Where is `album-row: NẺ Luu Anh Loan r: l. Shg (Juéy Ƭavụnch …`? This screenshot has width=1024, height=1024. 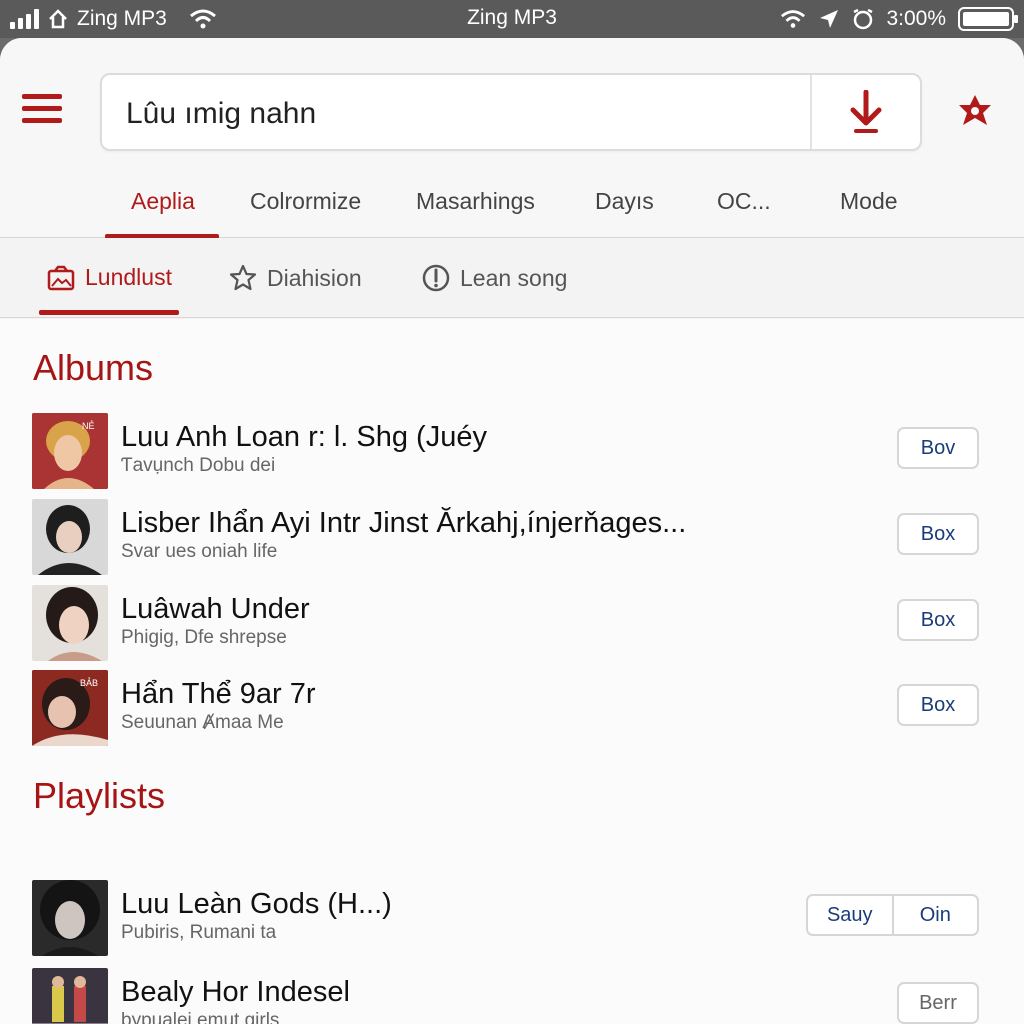
album-row: NẺ Luu Anh Loan r: l. Shg (Juéy Ƭavụnch … is located at coordinates (512, 451).